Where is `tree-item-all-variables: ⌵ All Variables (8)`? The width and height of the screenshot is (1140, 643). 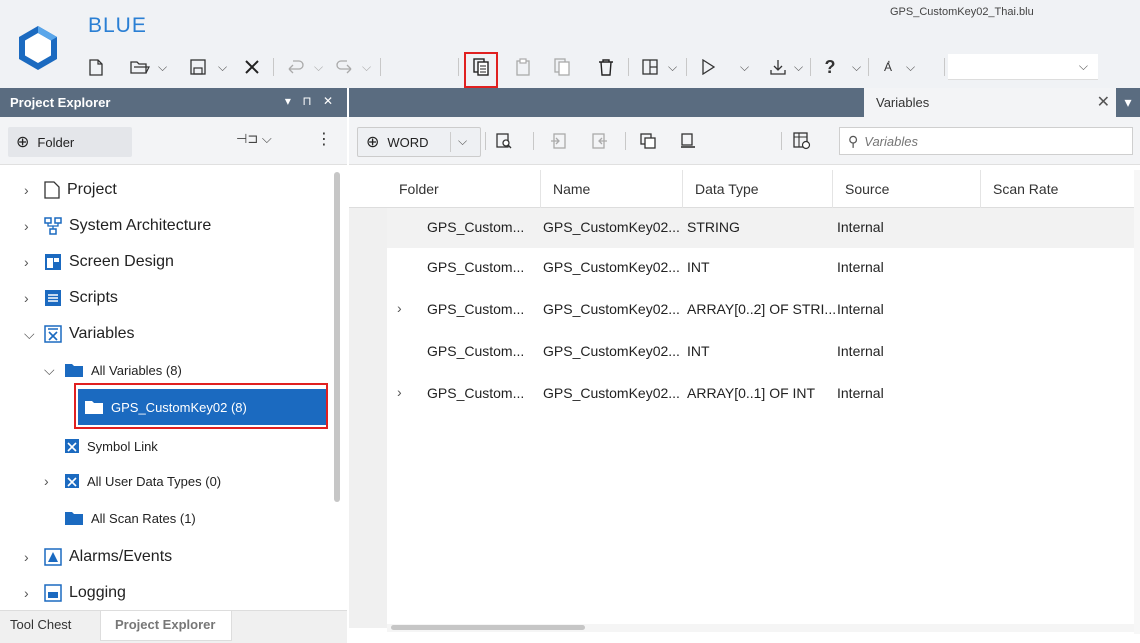 tree-item-all-variables: ⌵ All Variables (8) is located at coordinates (113, 370).